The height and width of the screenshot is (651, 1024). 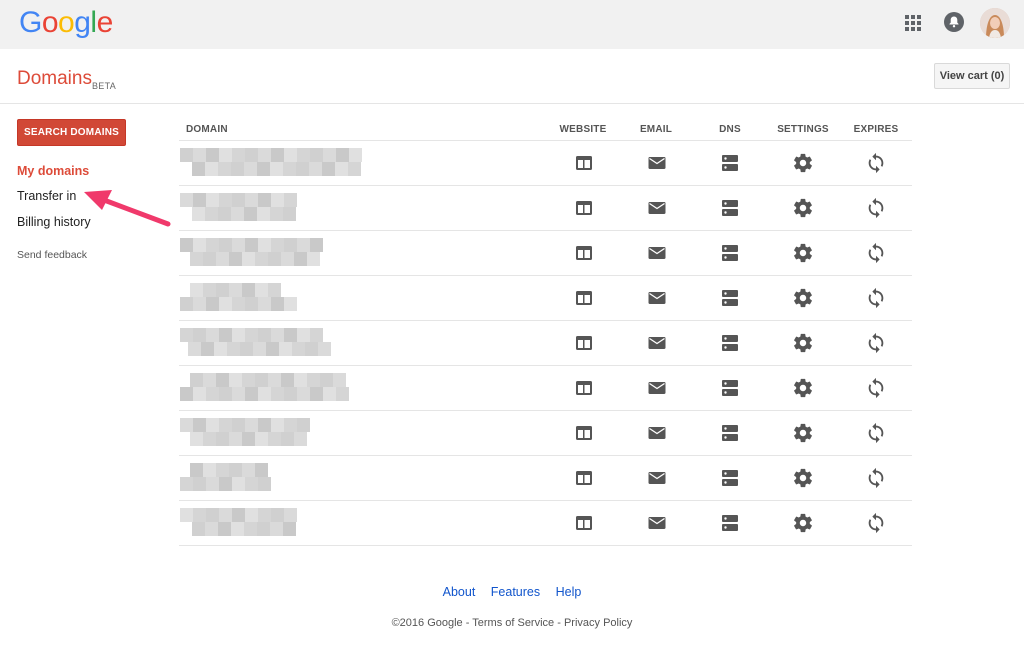 I want to click on privacy-policy-link: Privacy Policy, so click(x=598, y=623).